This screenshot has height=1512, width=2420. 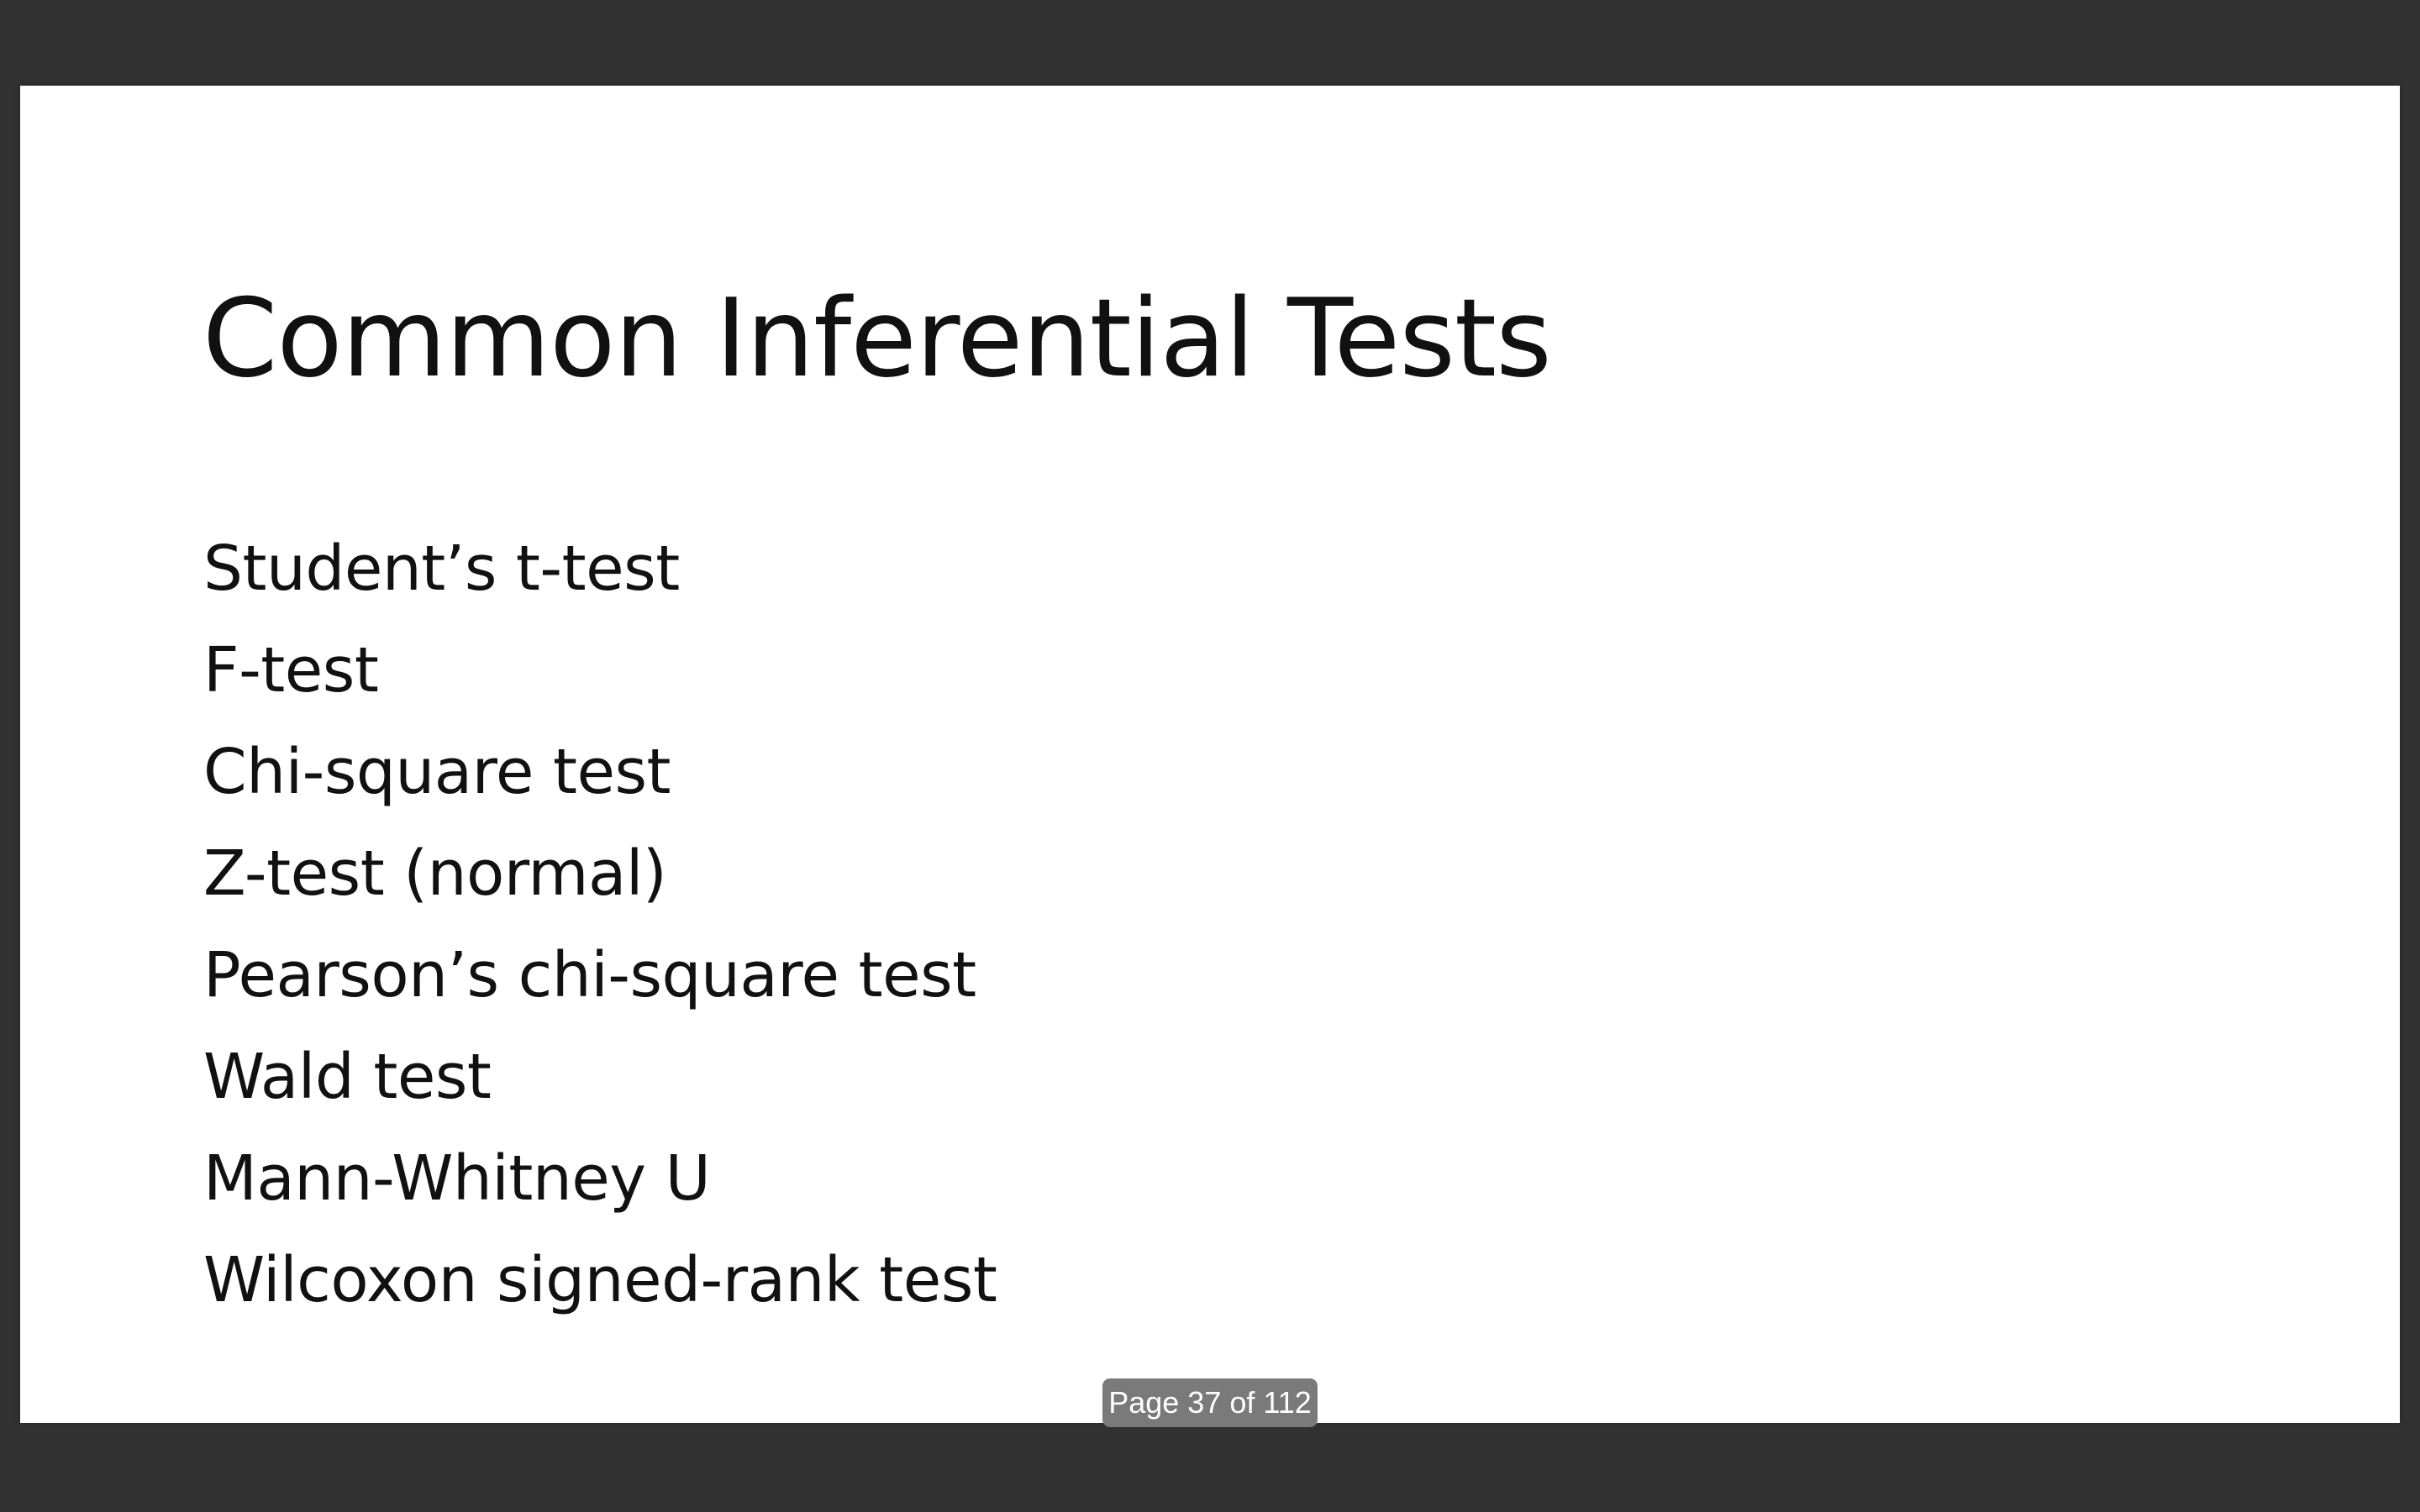 I want to click on list-item: Chi-square test, so click(x=437, y=772).